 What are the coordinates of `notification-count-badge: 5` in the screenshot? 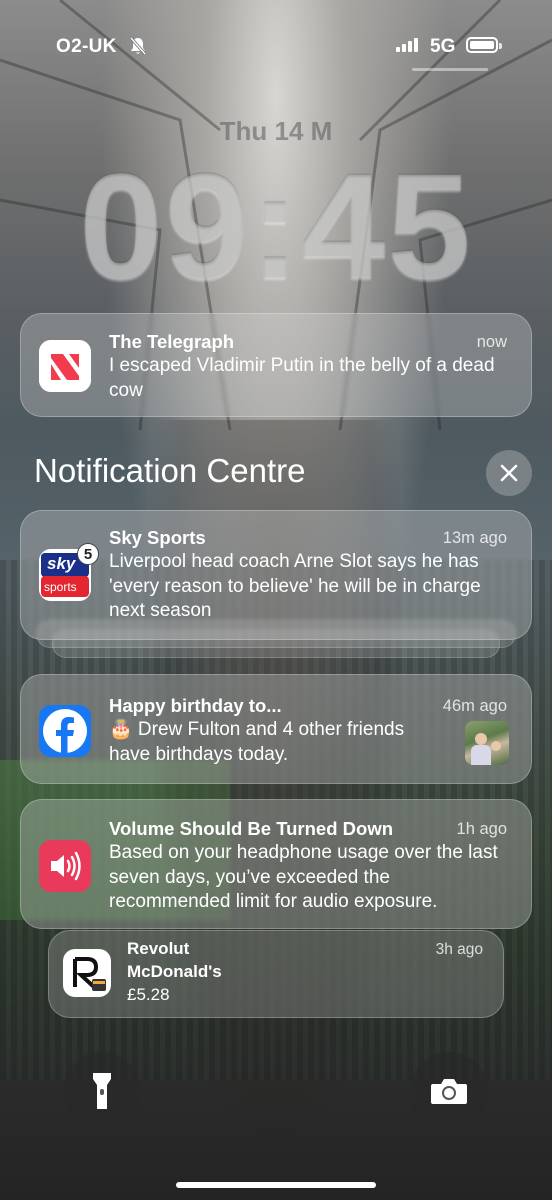 It's located at (88, 554).